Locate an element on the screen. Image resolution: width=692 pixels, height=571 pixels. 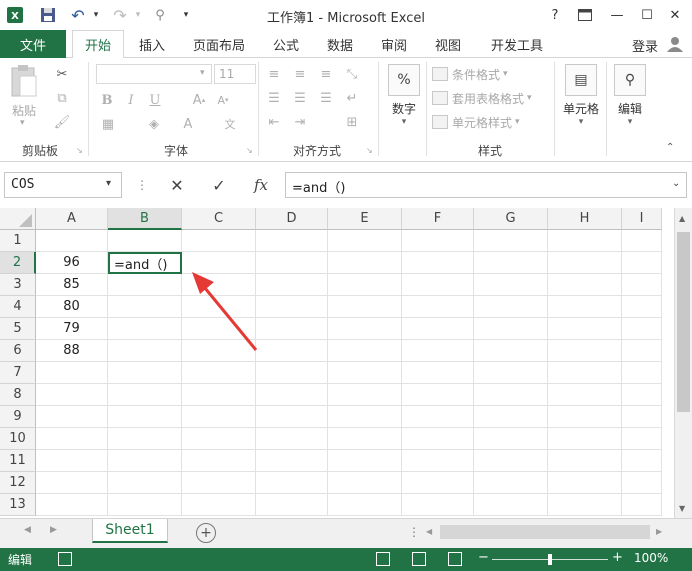
ribbon-display-options-icon is located at coordinates (585, 15).